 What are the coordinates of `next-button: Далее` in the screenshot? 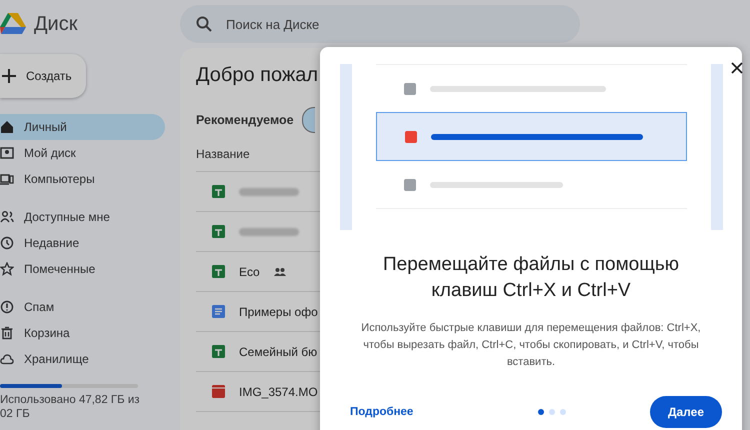 It's located at (686, 412).